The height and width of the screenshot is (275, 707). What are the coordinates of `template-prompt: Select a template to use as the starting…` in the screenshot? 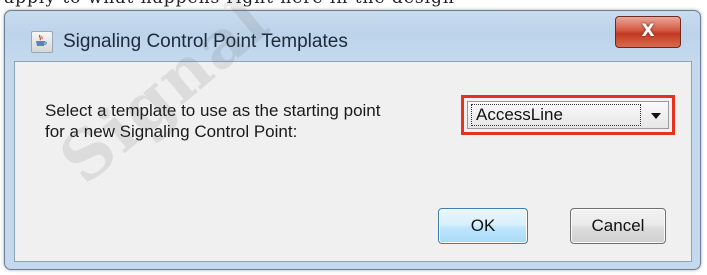 It's located at (212, 121).